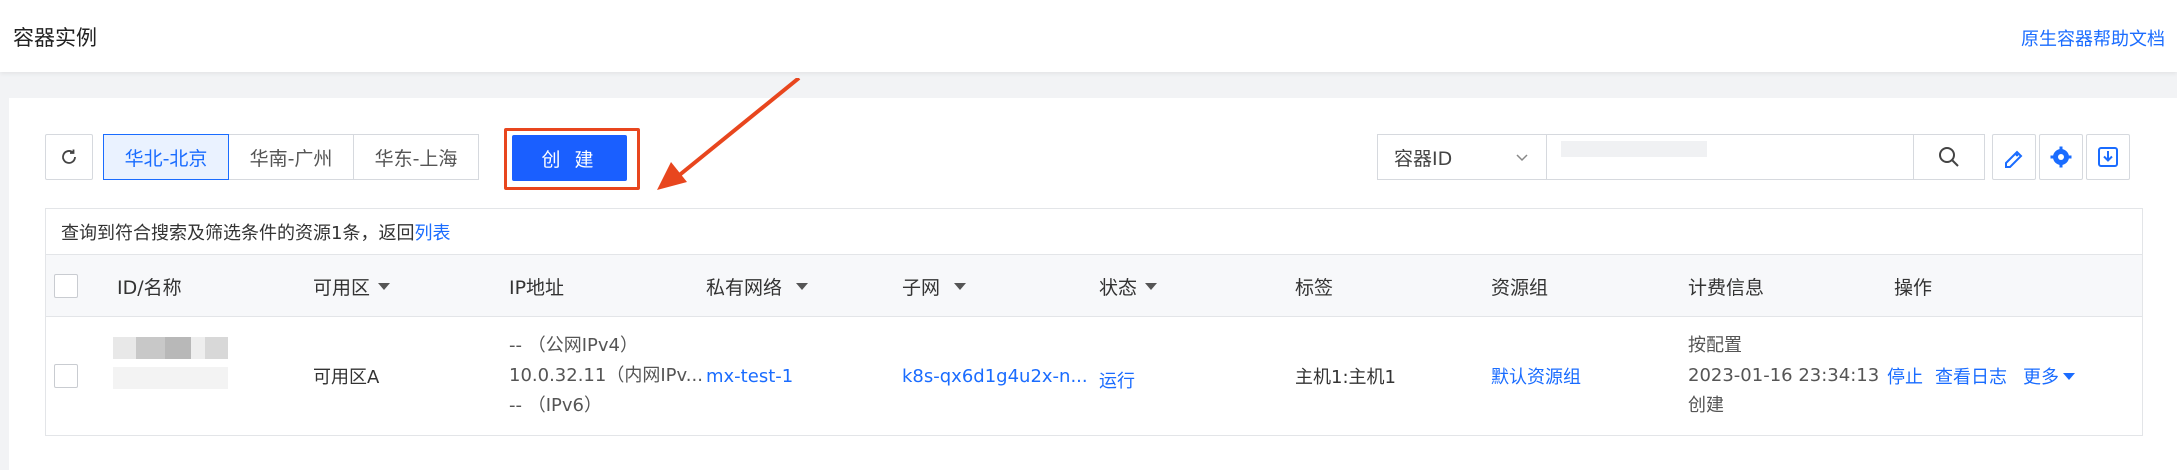 Image resolution: width=2177 pixels, height=470 pixels. I want to click on actions-cell: 停止 查看日志 更多, so click(1981, 376).